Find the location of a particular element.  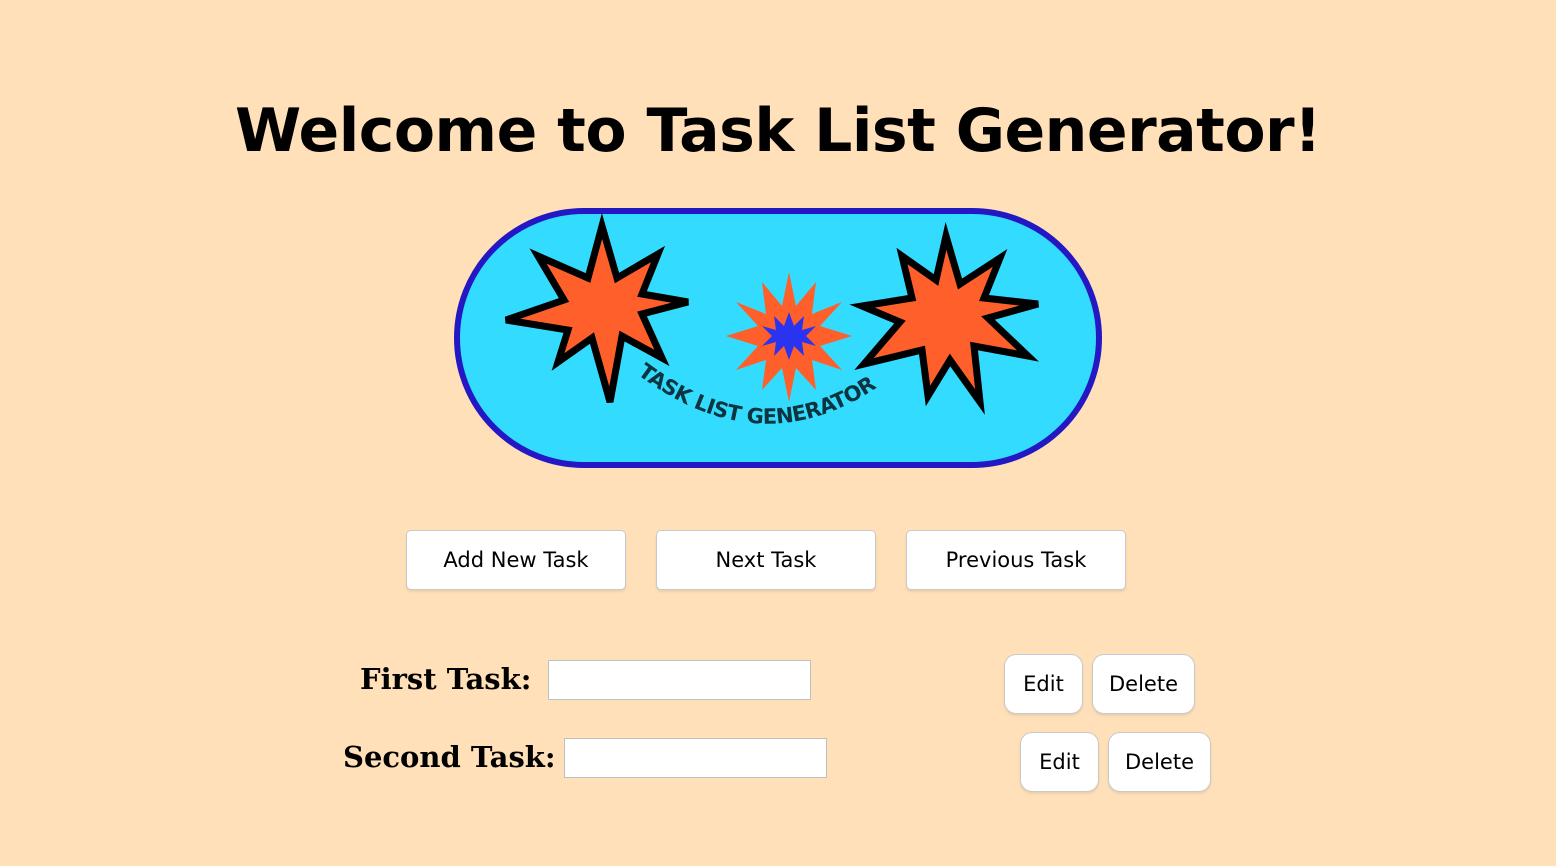

page-title: Welcome to Task List Generator! is located at coordinates (778, 131).